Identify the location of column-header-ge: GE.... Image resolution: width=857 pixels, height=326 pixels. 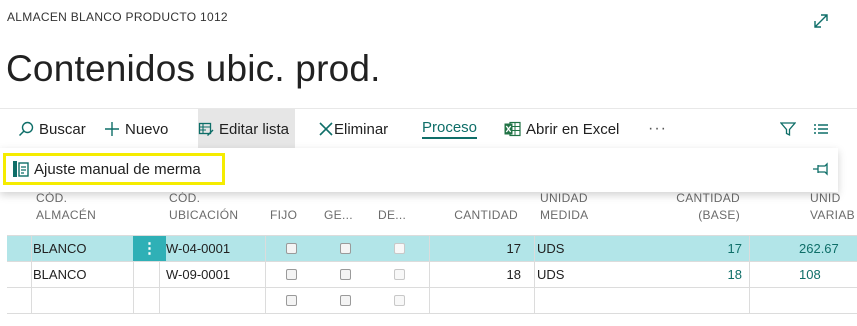
(338, 215).